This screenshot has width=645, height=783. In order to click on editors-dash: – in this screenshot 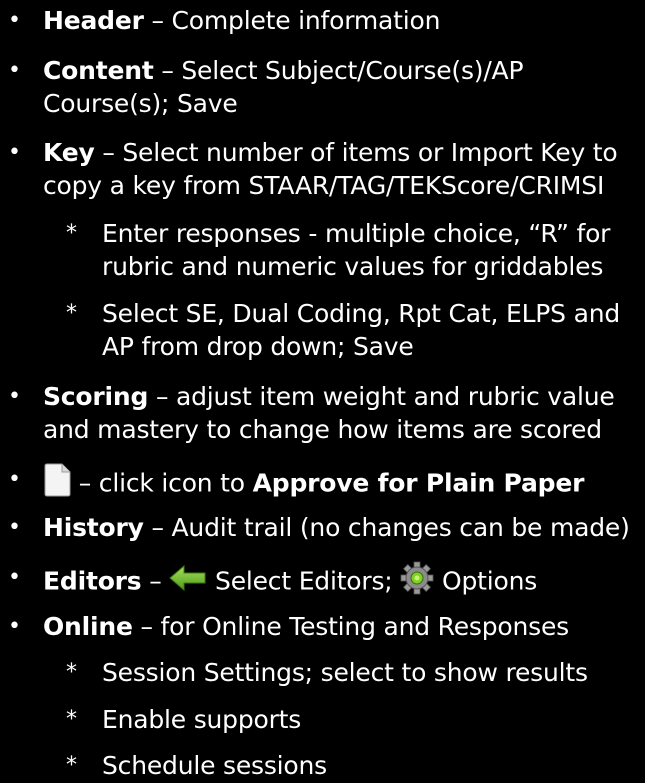, I will do `click(155, 581)`.